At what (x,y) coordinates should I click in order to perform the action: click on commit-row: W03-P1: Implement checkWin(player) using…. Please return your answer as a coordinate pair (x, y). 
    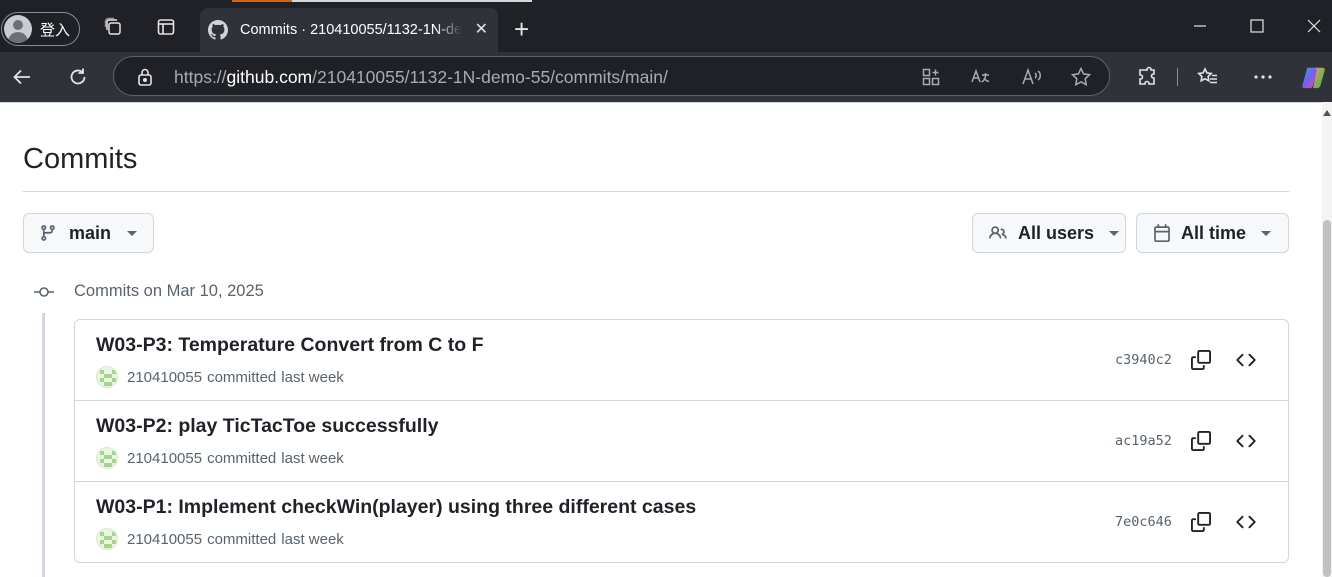
    Looking at the image, I should click on (681, 522).